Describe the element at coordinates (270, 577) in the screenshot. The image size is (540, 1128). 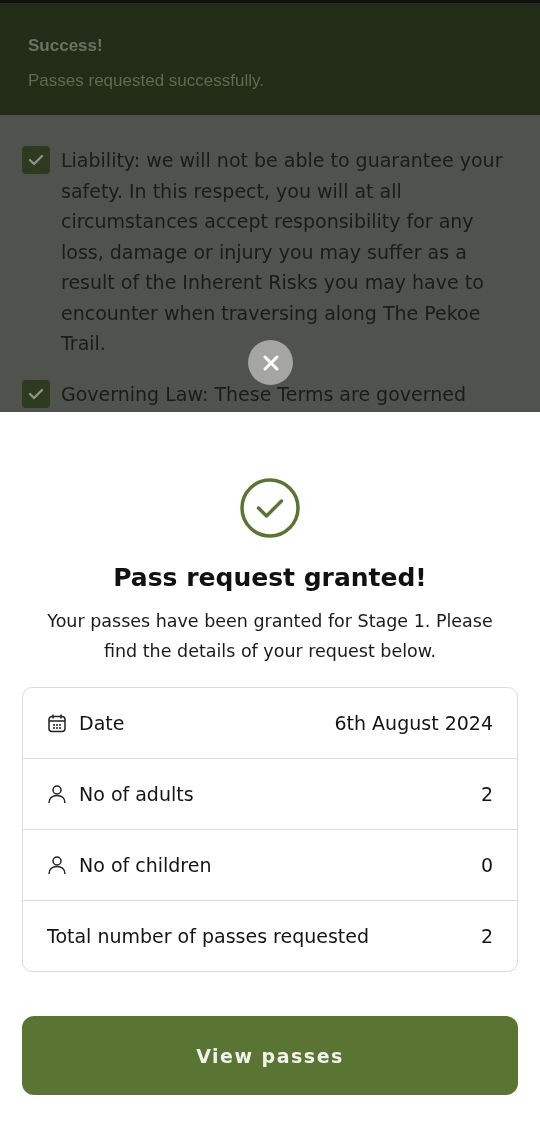
I see `sheet-title: Pass request granted!` at that location.